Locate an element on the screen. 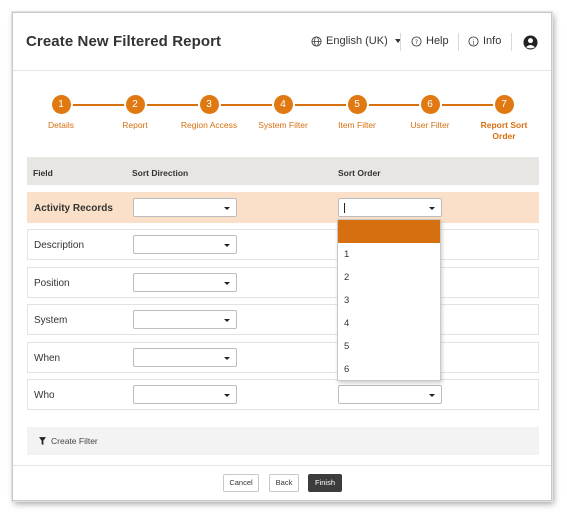 This screenshot has height=515, width=567. info-icon: i is located at coordinates (473, 41).